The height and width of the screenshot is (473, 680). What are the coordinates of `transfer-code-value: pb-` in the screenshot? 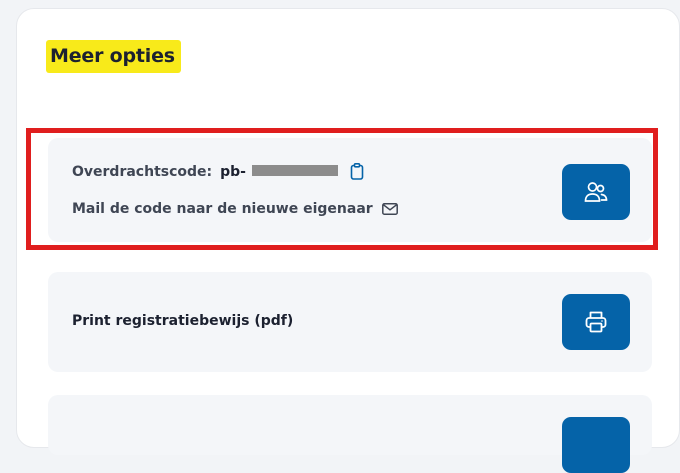 It's located at (279, 172).